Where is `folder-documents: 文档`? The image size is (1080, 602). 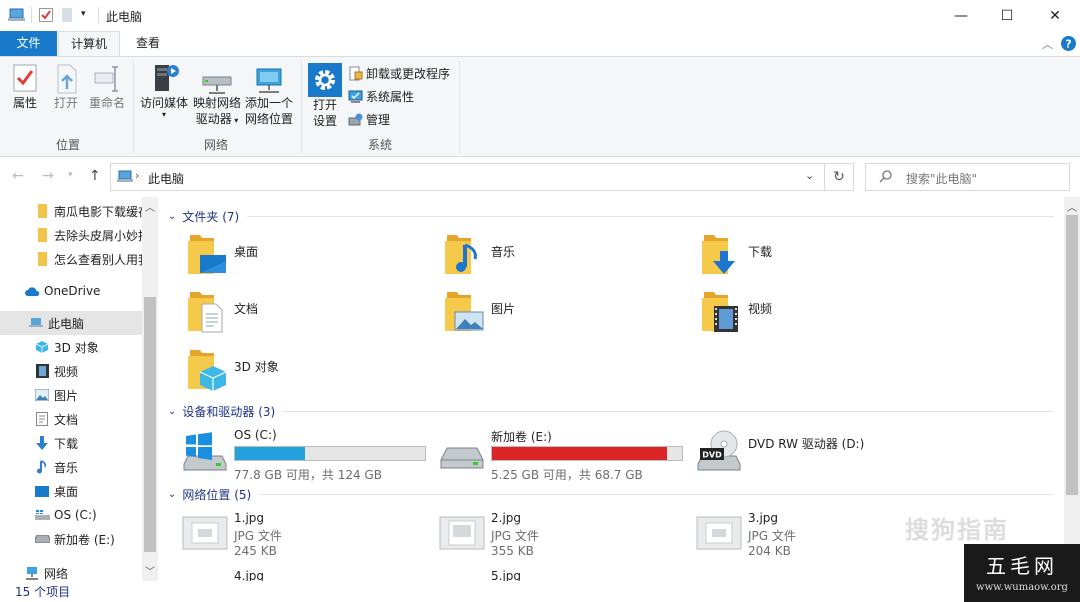 folder-documents: 文档 is located at coordinates (222, 312).